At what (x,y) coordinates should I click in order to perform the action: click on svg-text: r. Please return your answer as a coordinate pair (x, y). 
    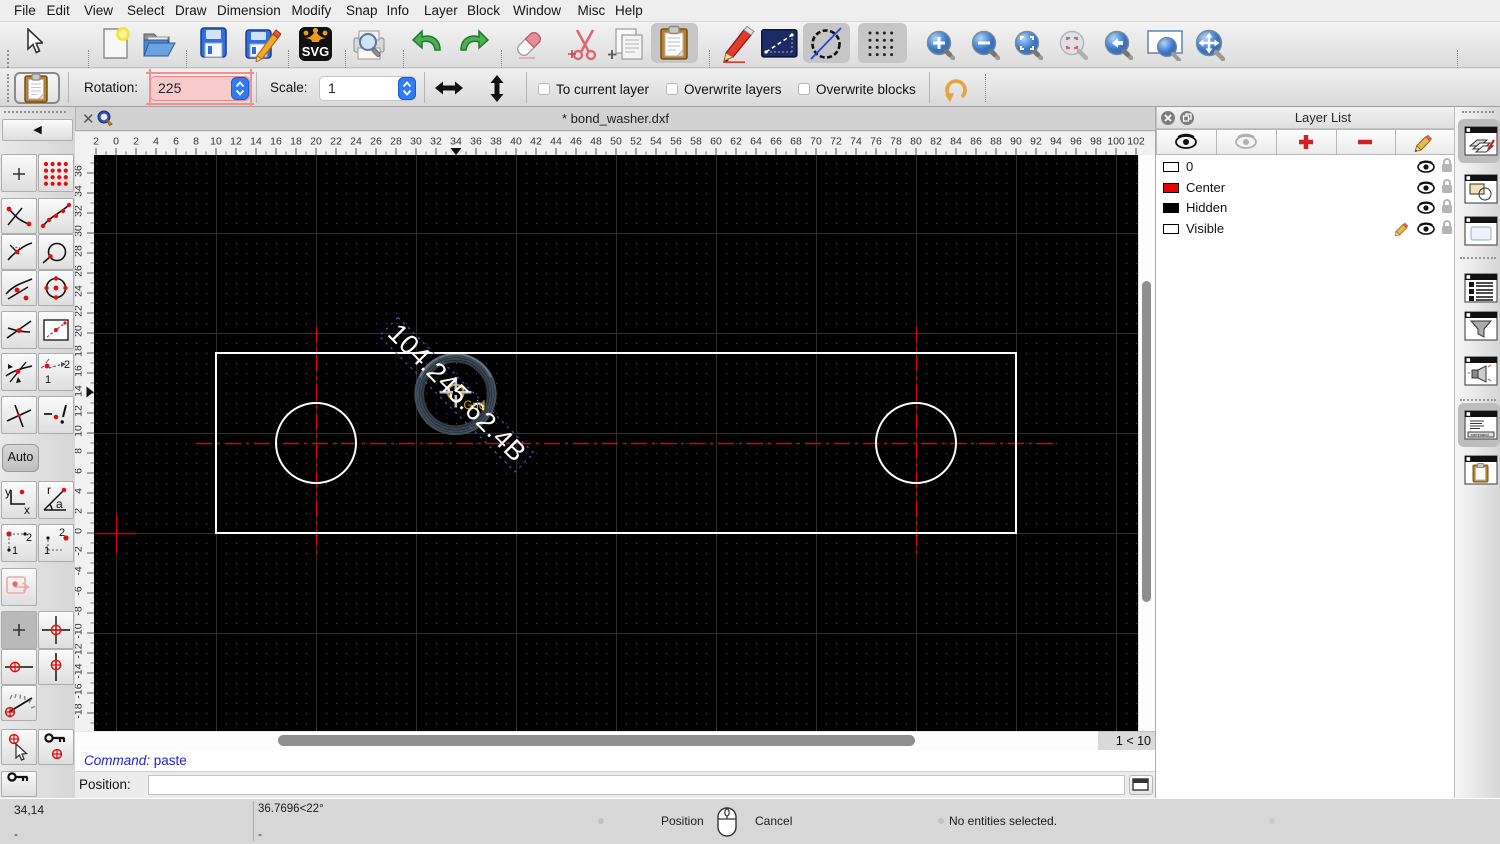
    Looking at the image, I should click on (49, 490).